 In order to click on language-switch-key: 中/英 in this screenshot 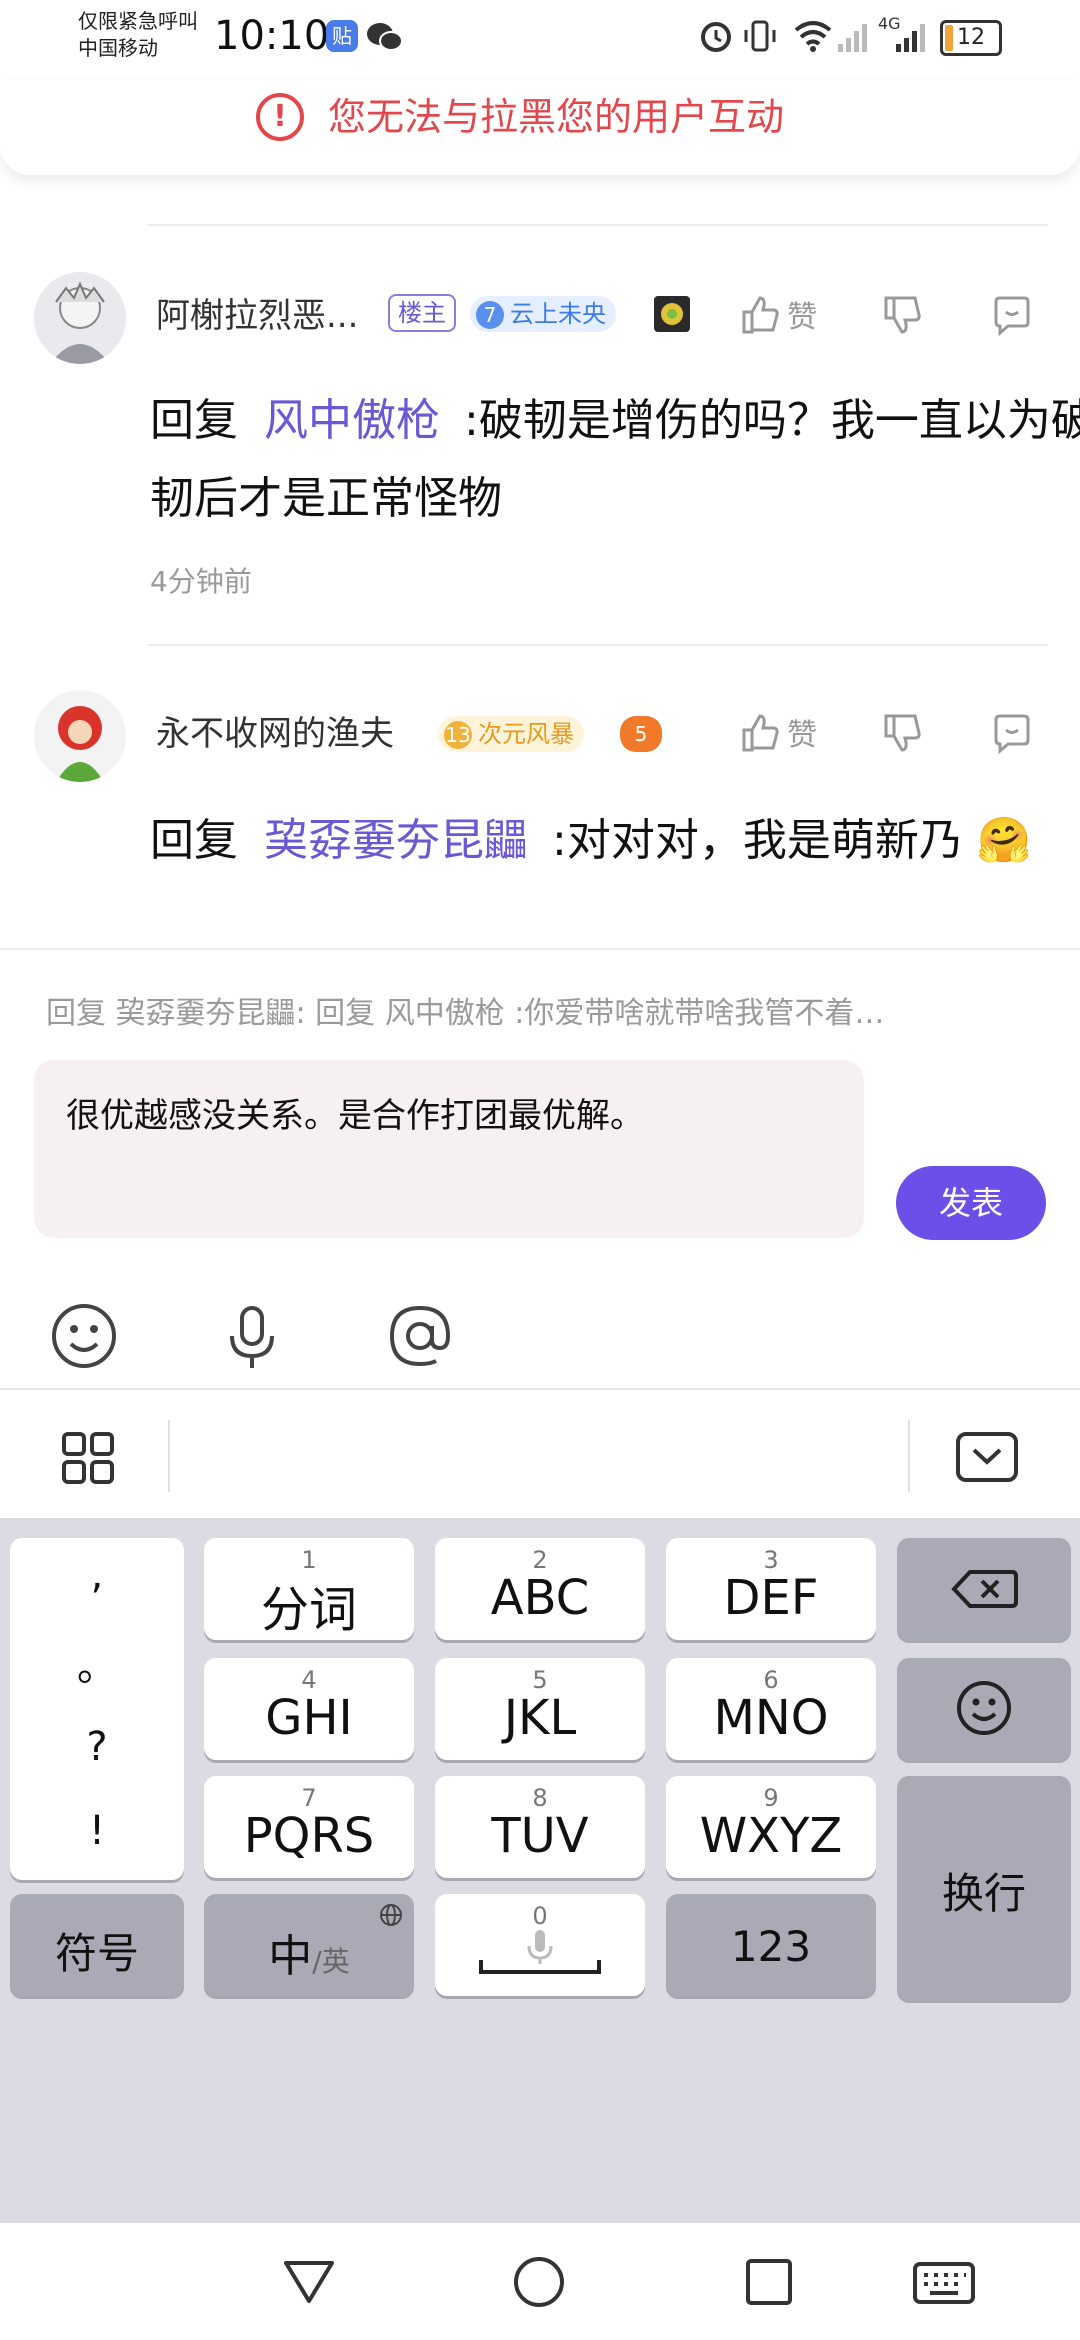, I will do `click(309, 1945)`.